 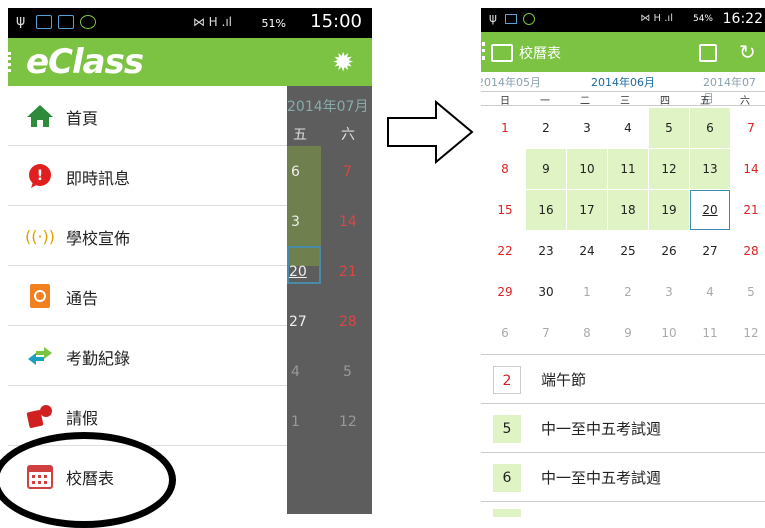 I want to click on calendar-day: 14, so click(x=748, y=169).